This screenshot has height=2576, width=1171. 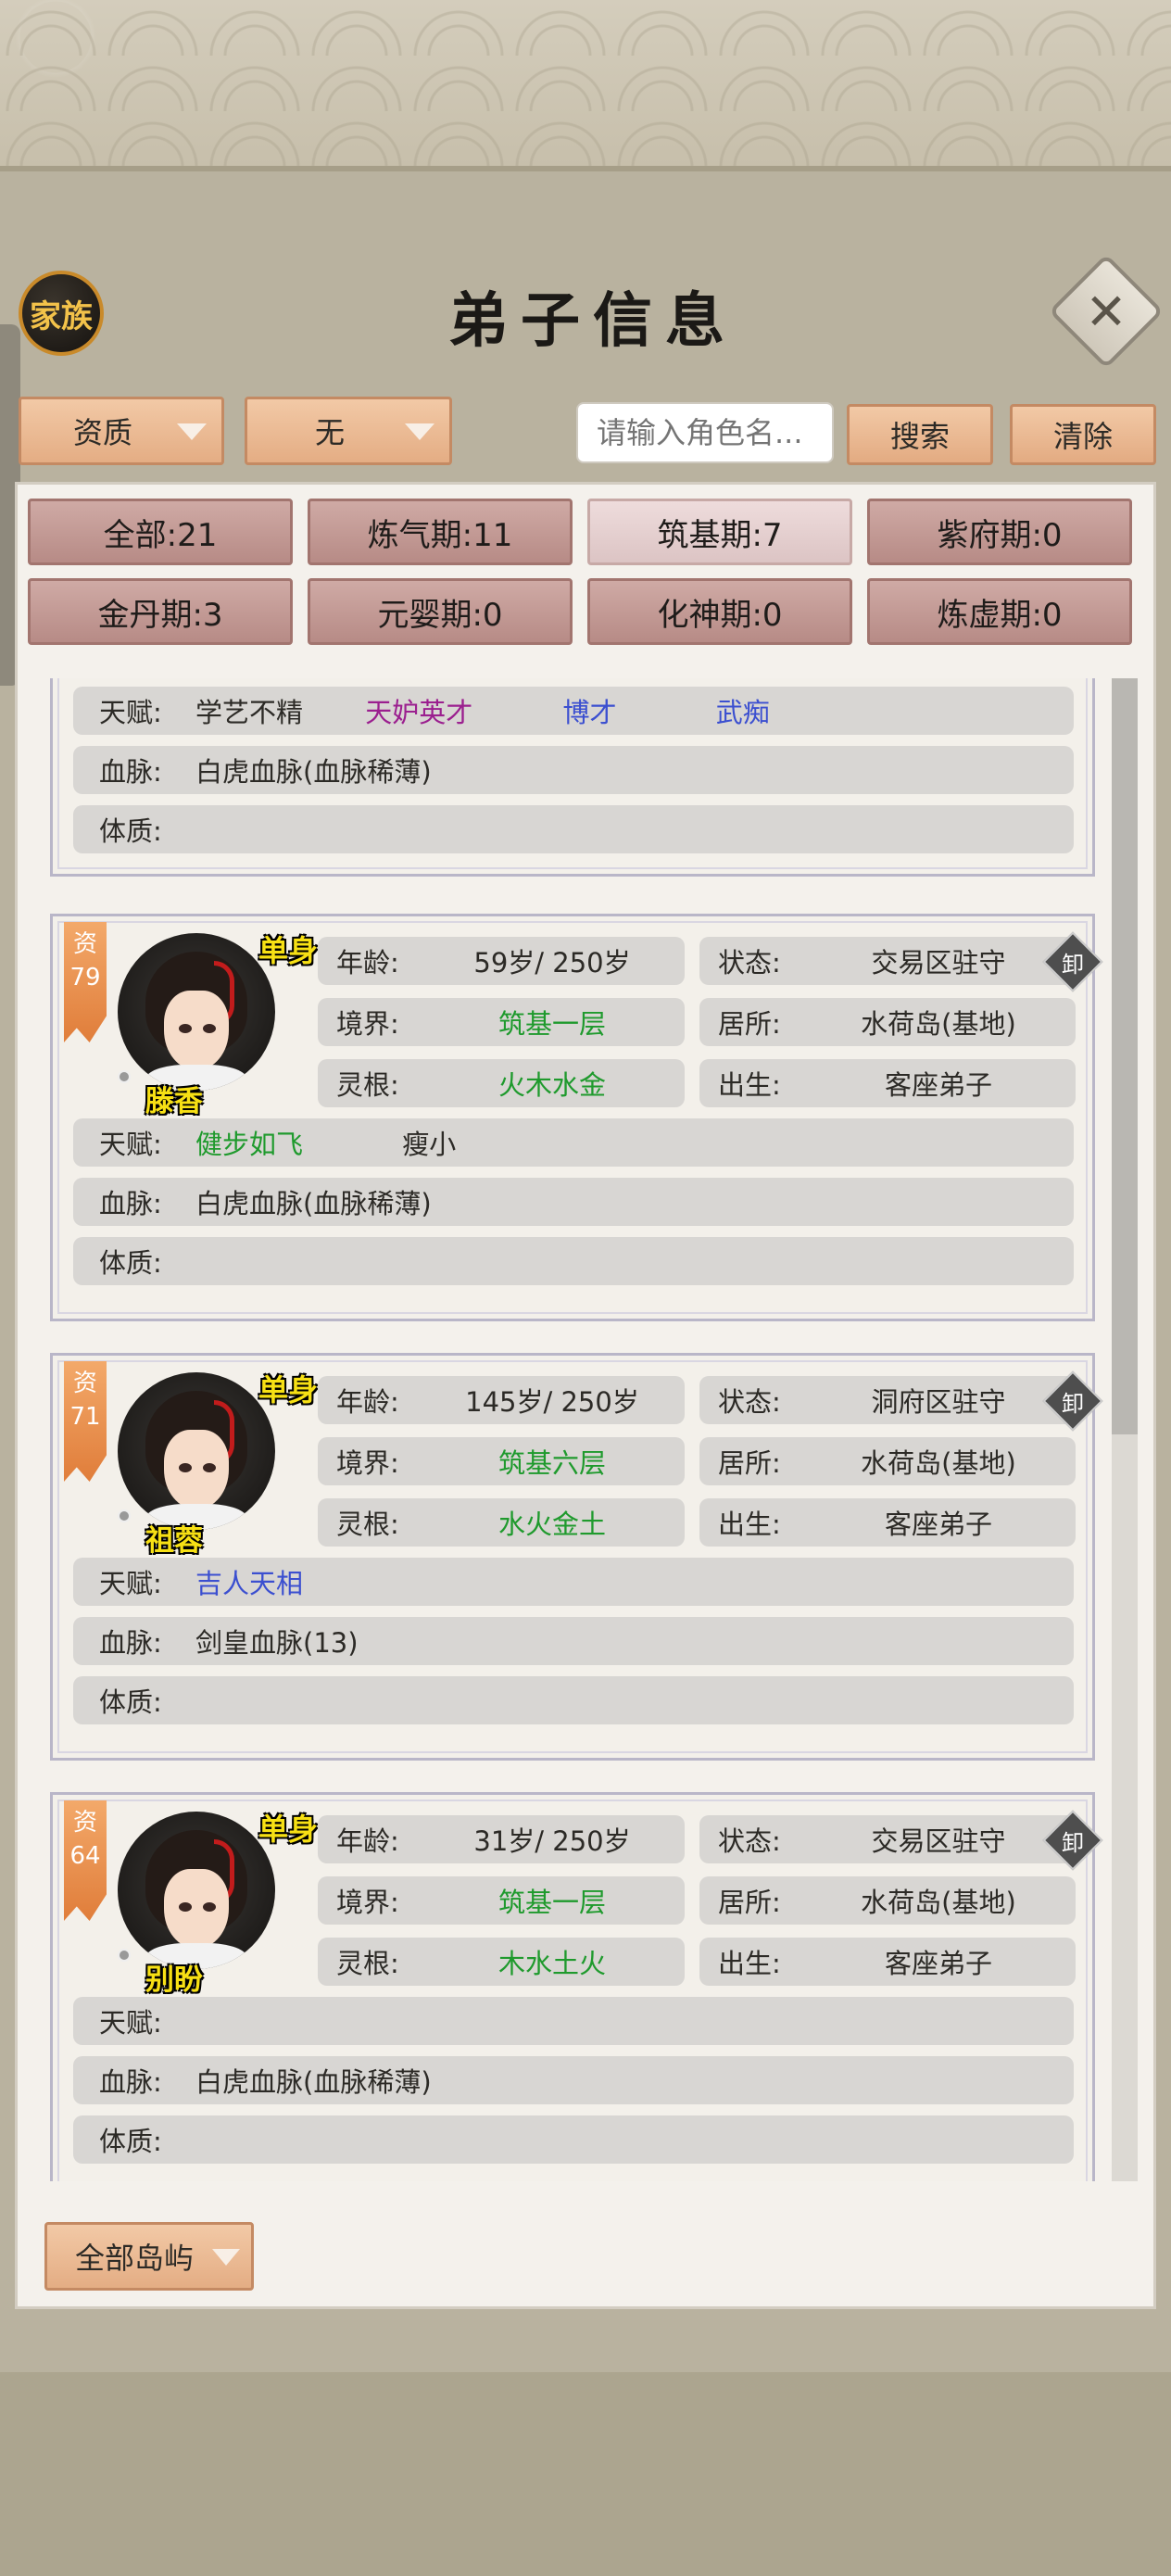 I want to click on residence-field: 居所: 水荷岛(基地), so click(x=888, y=1461).